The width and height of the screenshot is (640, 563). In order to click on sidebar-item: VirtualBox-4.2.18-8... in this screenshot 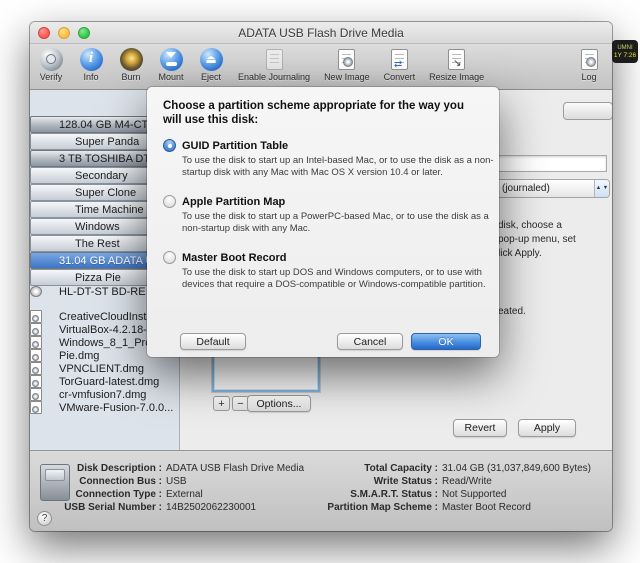, I will do `click(96, 329)`.